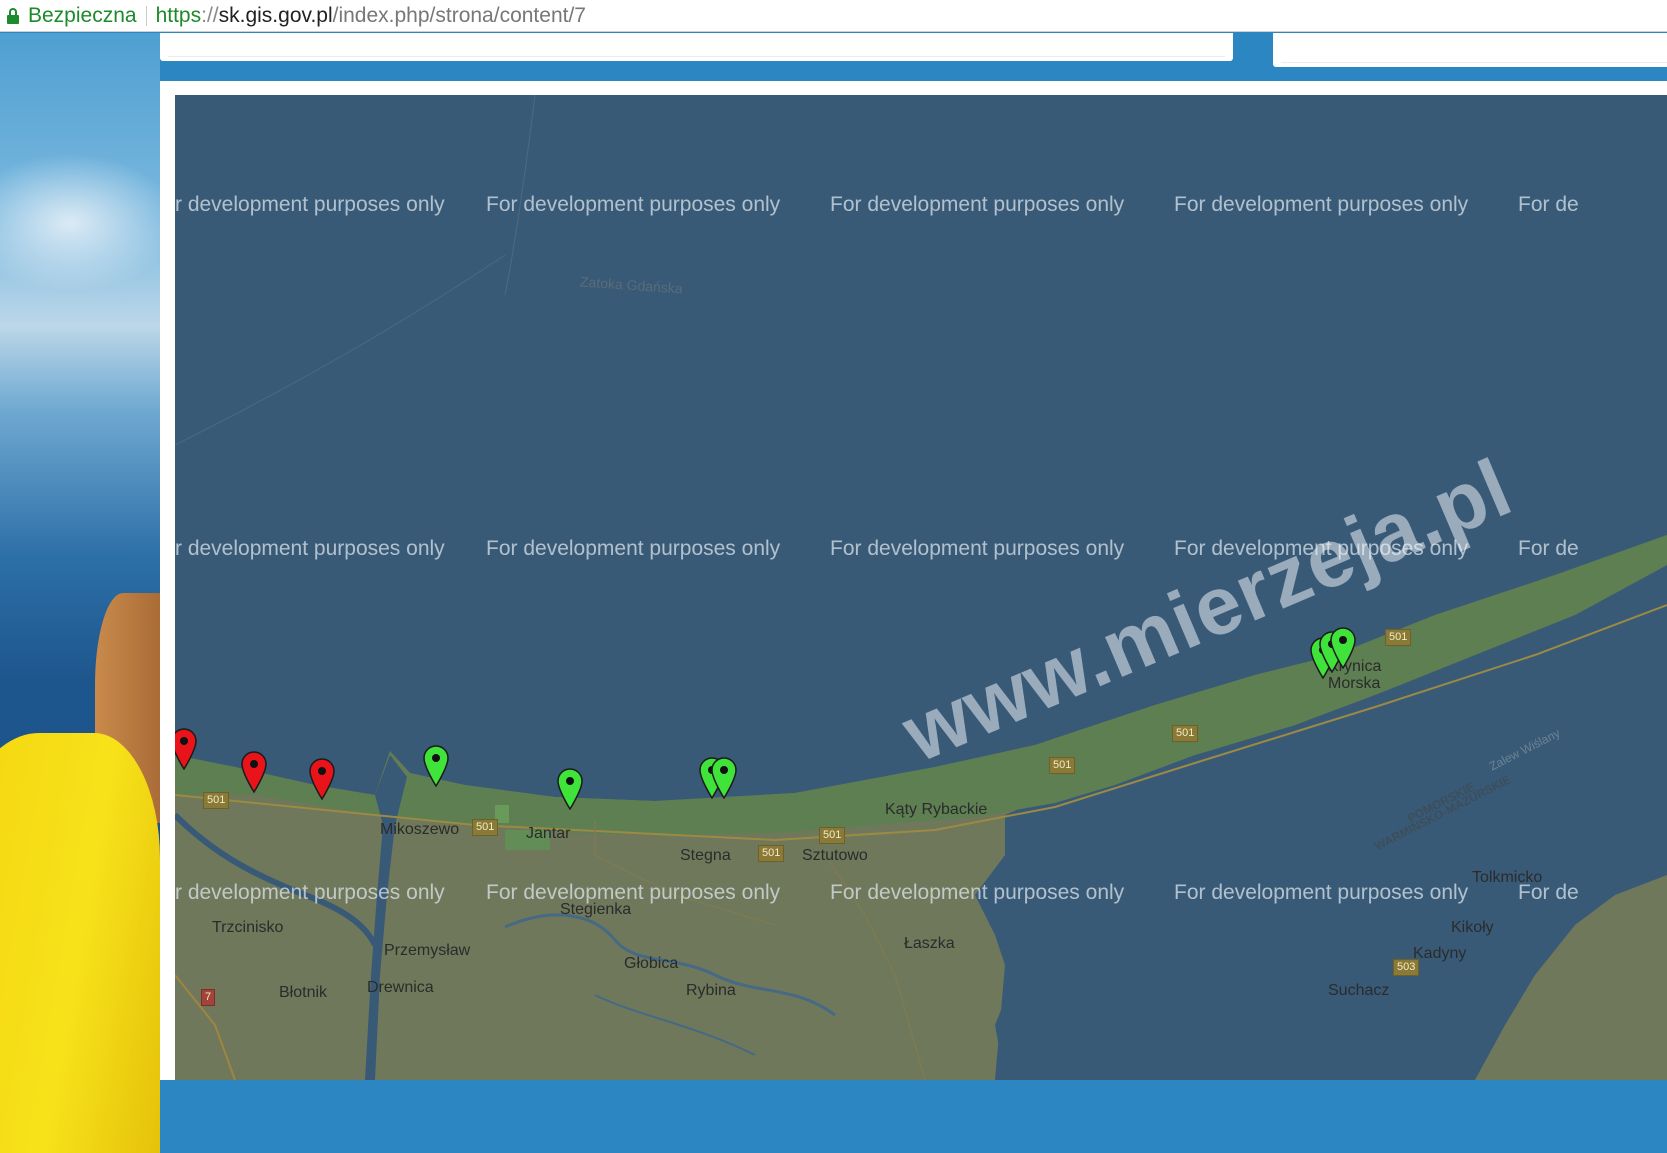 This screenshot has height=1153, width=1667. What do you see at coordinates (303, 992) in the screenshot?
I see `label-blotnik: Błotnik` at bounding box center [303, 992].